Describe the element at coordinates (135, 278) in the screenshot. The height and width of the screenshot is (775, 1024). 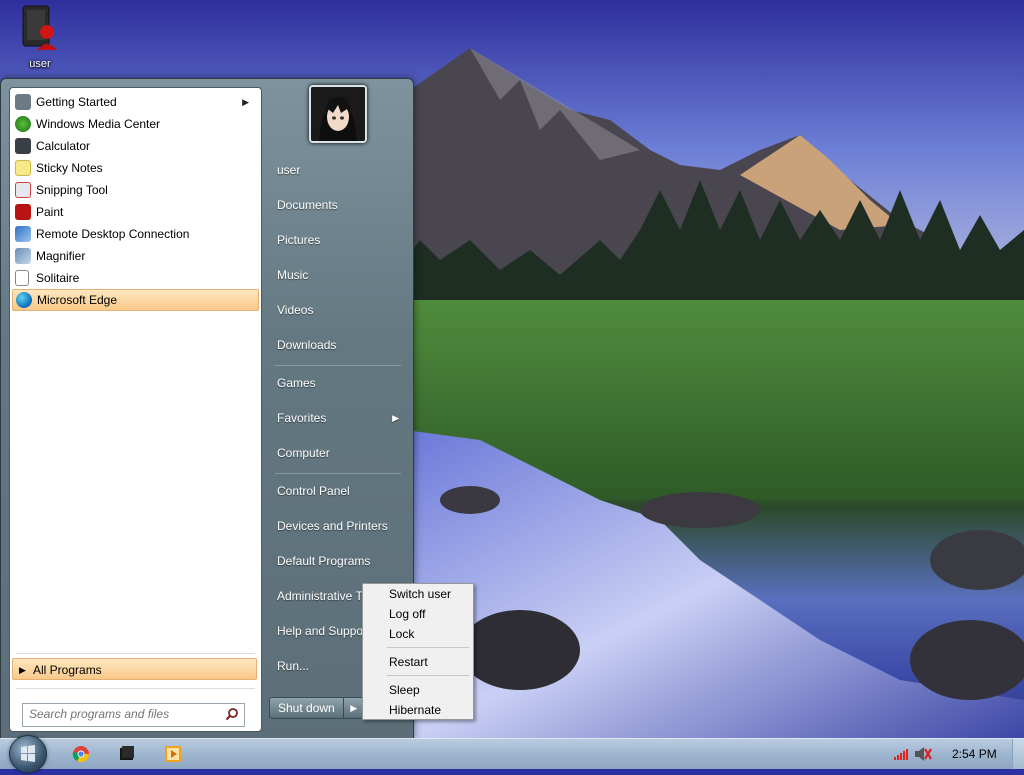
I see `program-solitaire: Solitaire` at that location.